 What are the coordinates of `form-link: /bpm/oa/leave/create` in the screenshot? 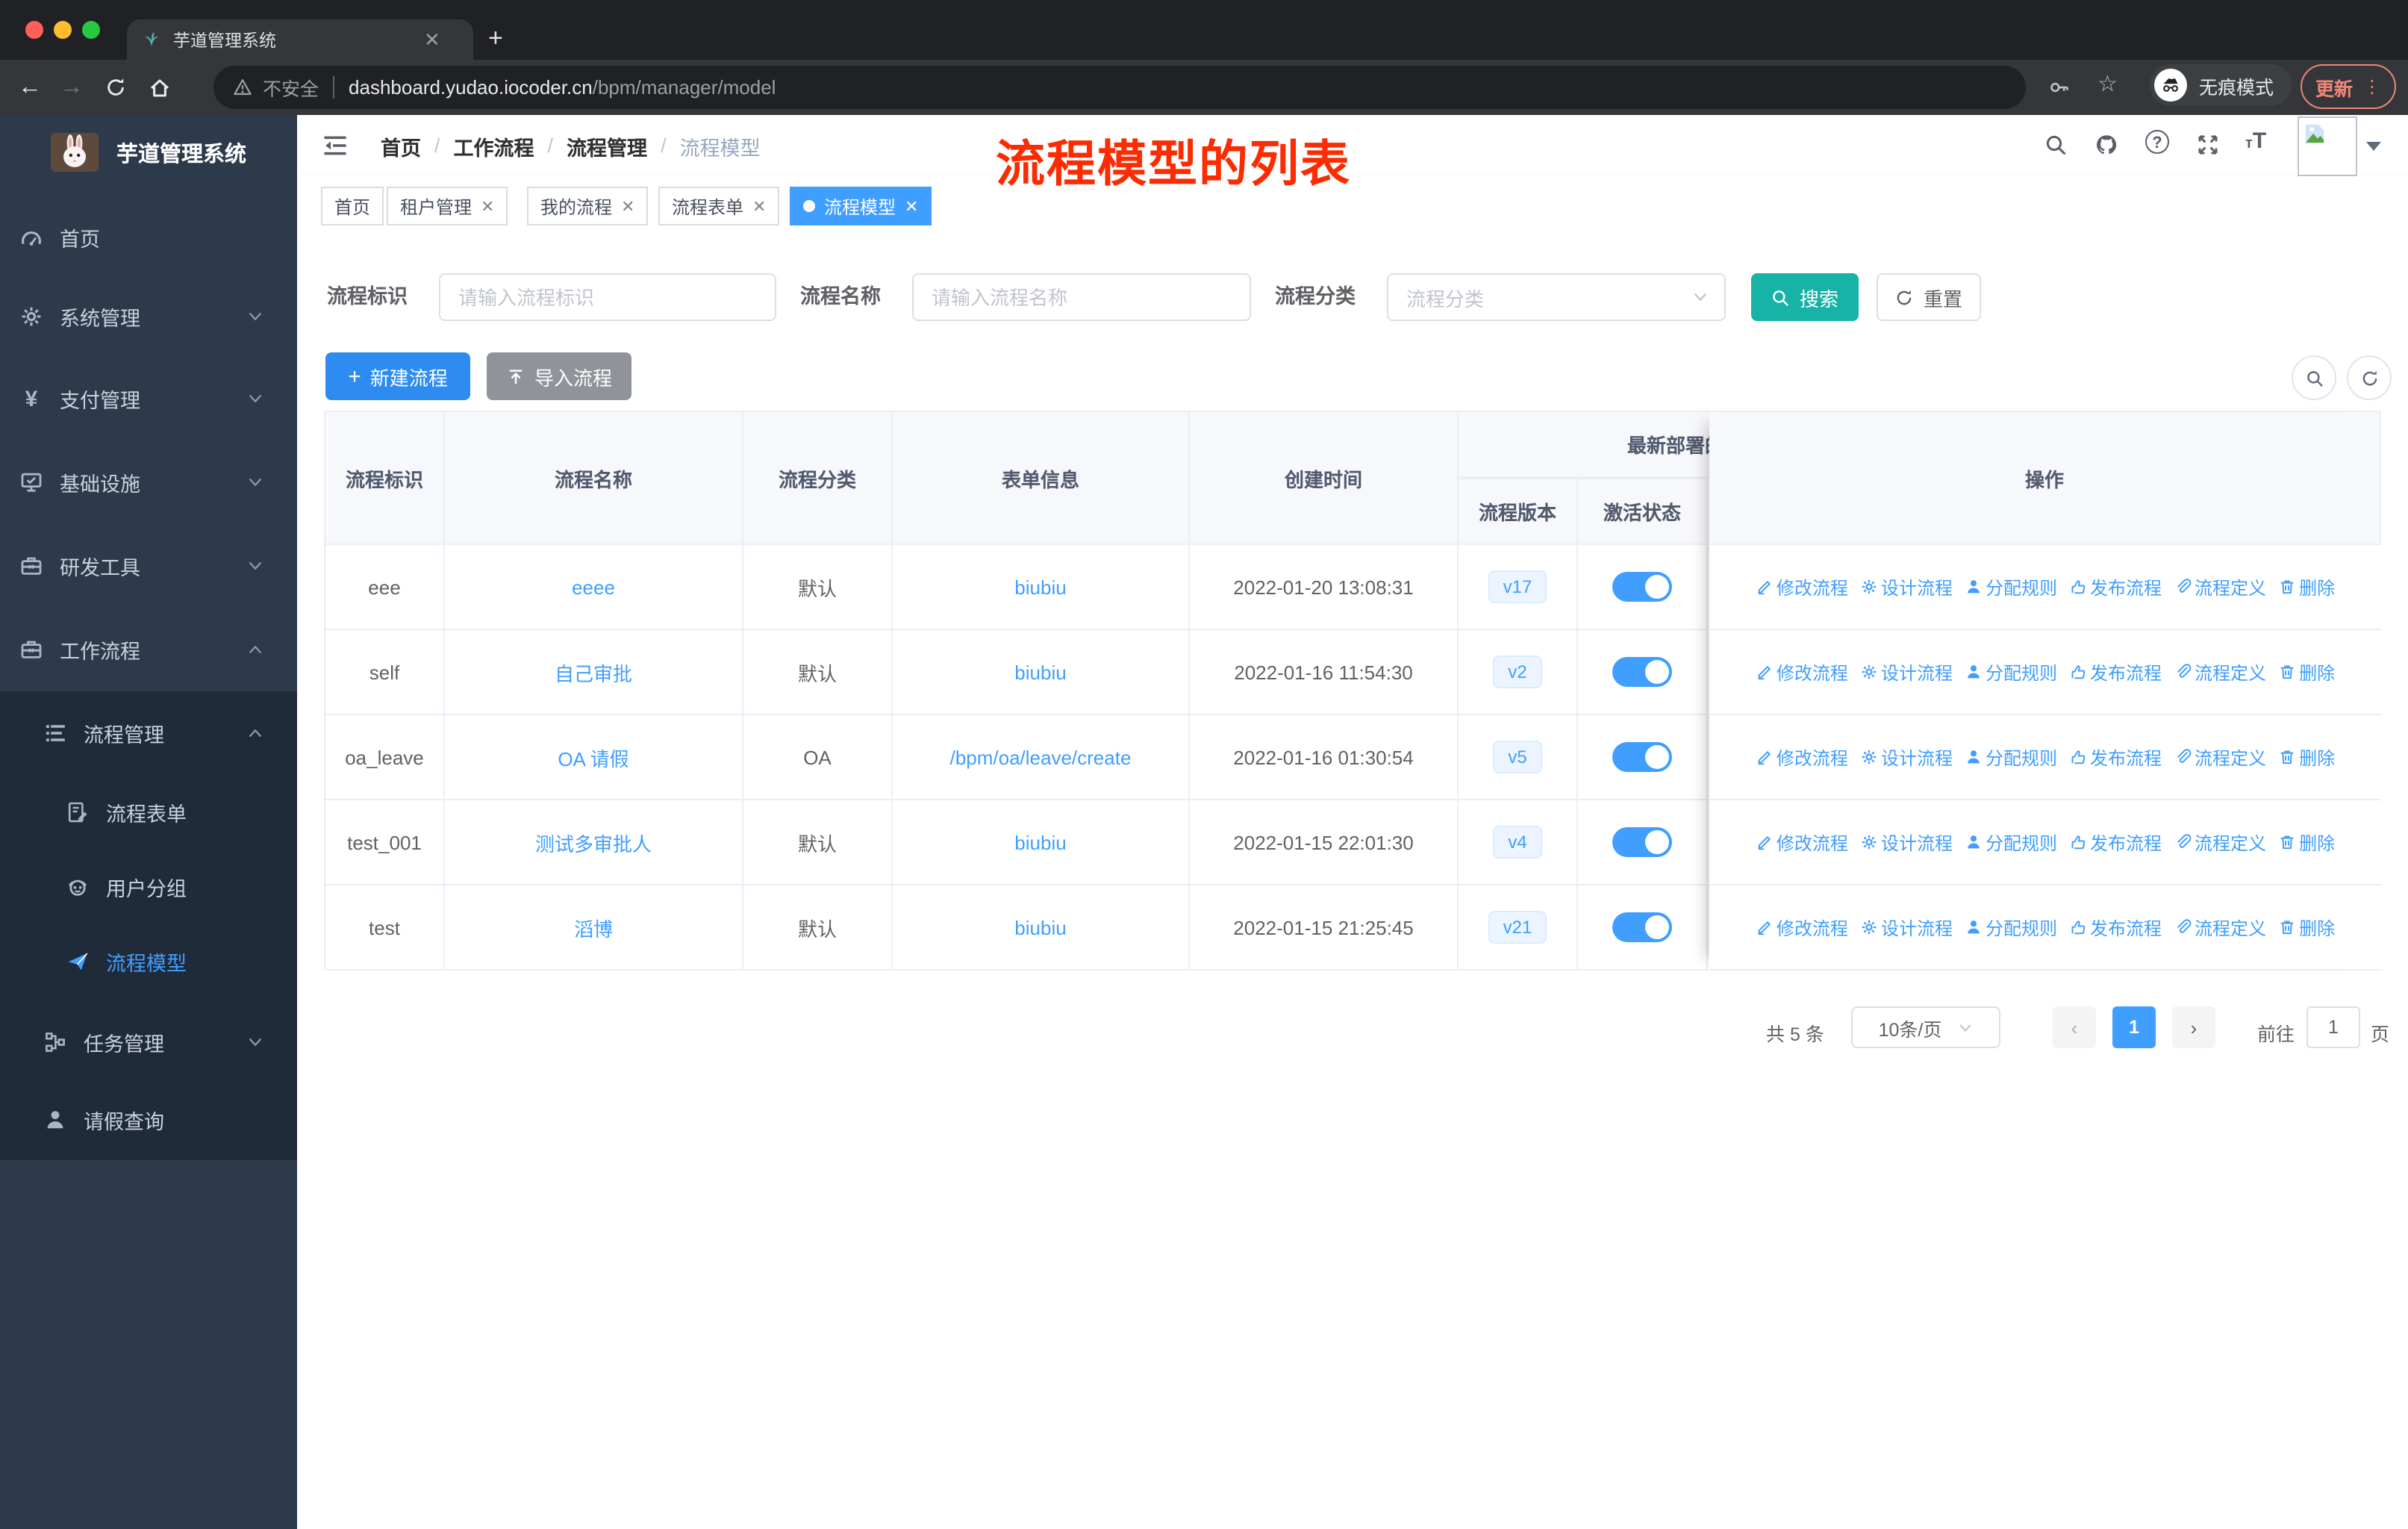 It's located at (1041, 757).